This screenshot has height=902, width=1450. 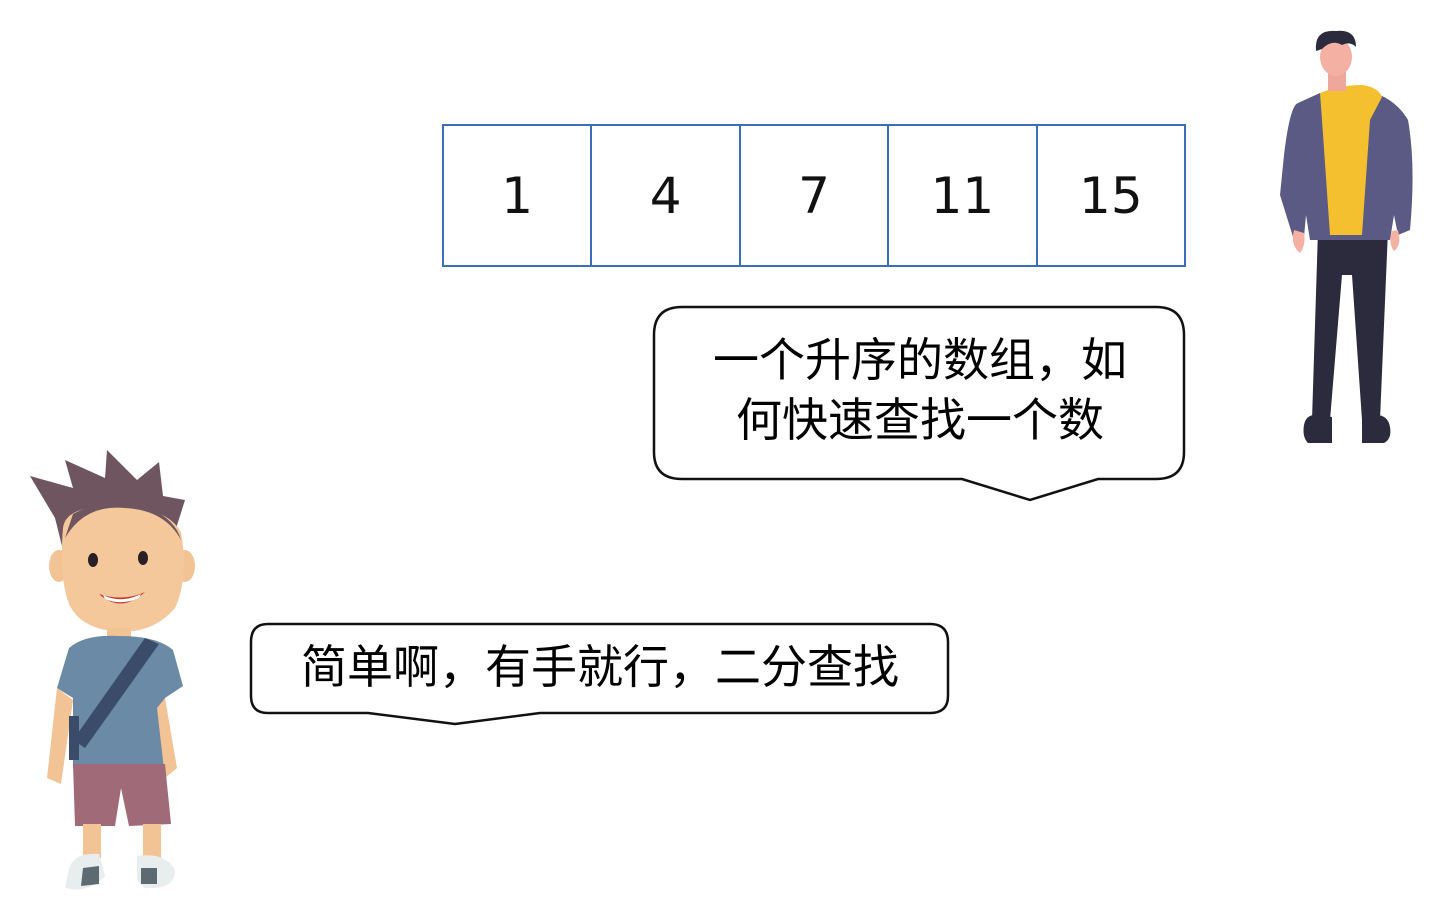 What do you see at coordinates (112, 670) in the screenshot?
I see `cartoon-boy-illustration` at bounding box center [112, 670].